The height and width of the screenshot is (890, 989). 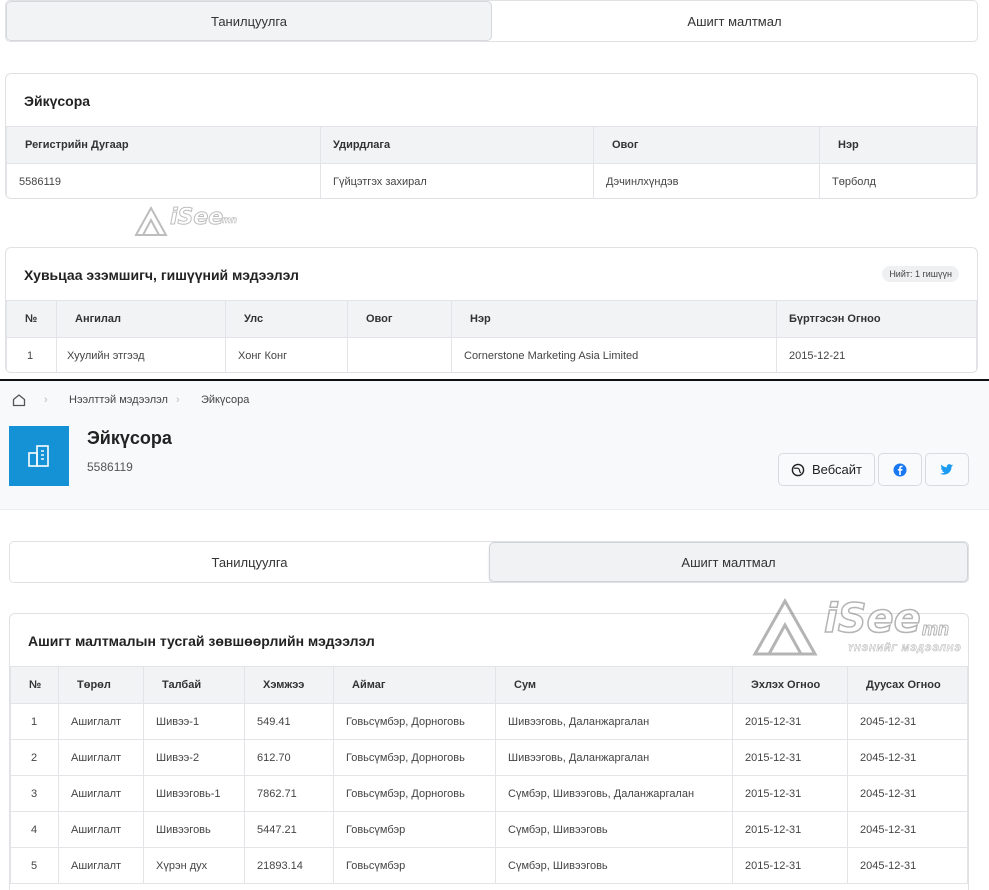 What do you see at coordinates (194, 721) in the screenshot?
I see `table-cell: Шивээ-1` at bounding box center [194, 721].